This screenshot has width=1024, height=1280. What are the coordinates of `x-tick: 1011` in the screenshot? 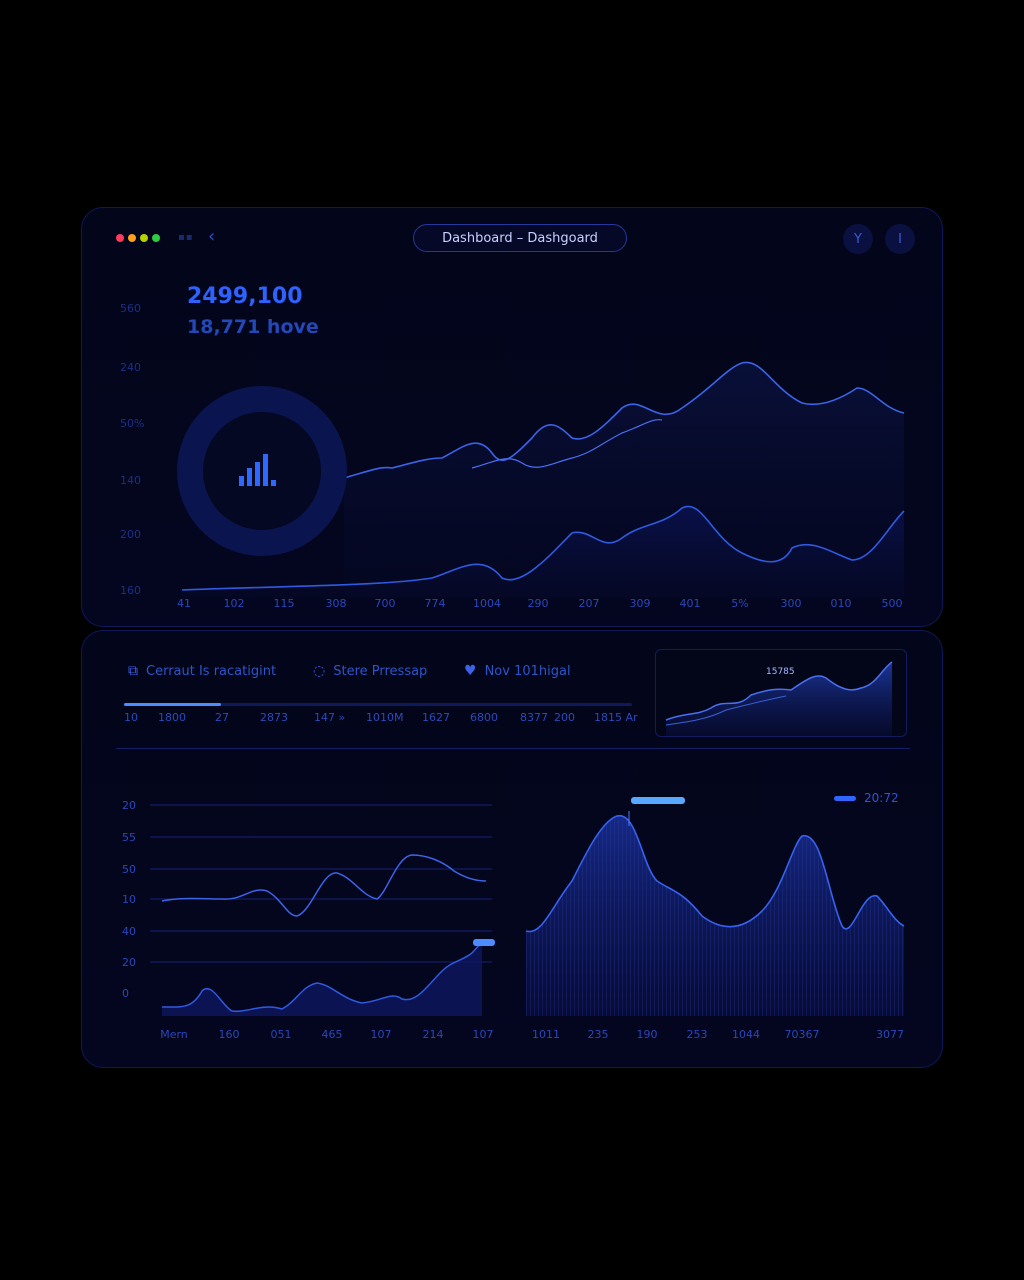 It's located at (546, 1034).